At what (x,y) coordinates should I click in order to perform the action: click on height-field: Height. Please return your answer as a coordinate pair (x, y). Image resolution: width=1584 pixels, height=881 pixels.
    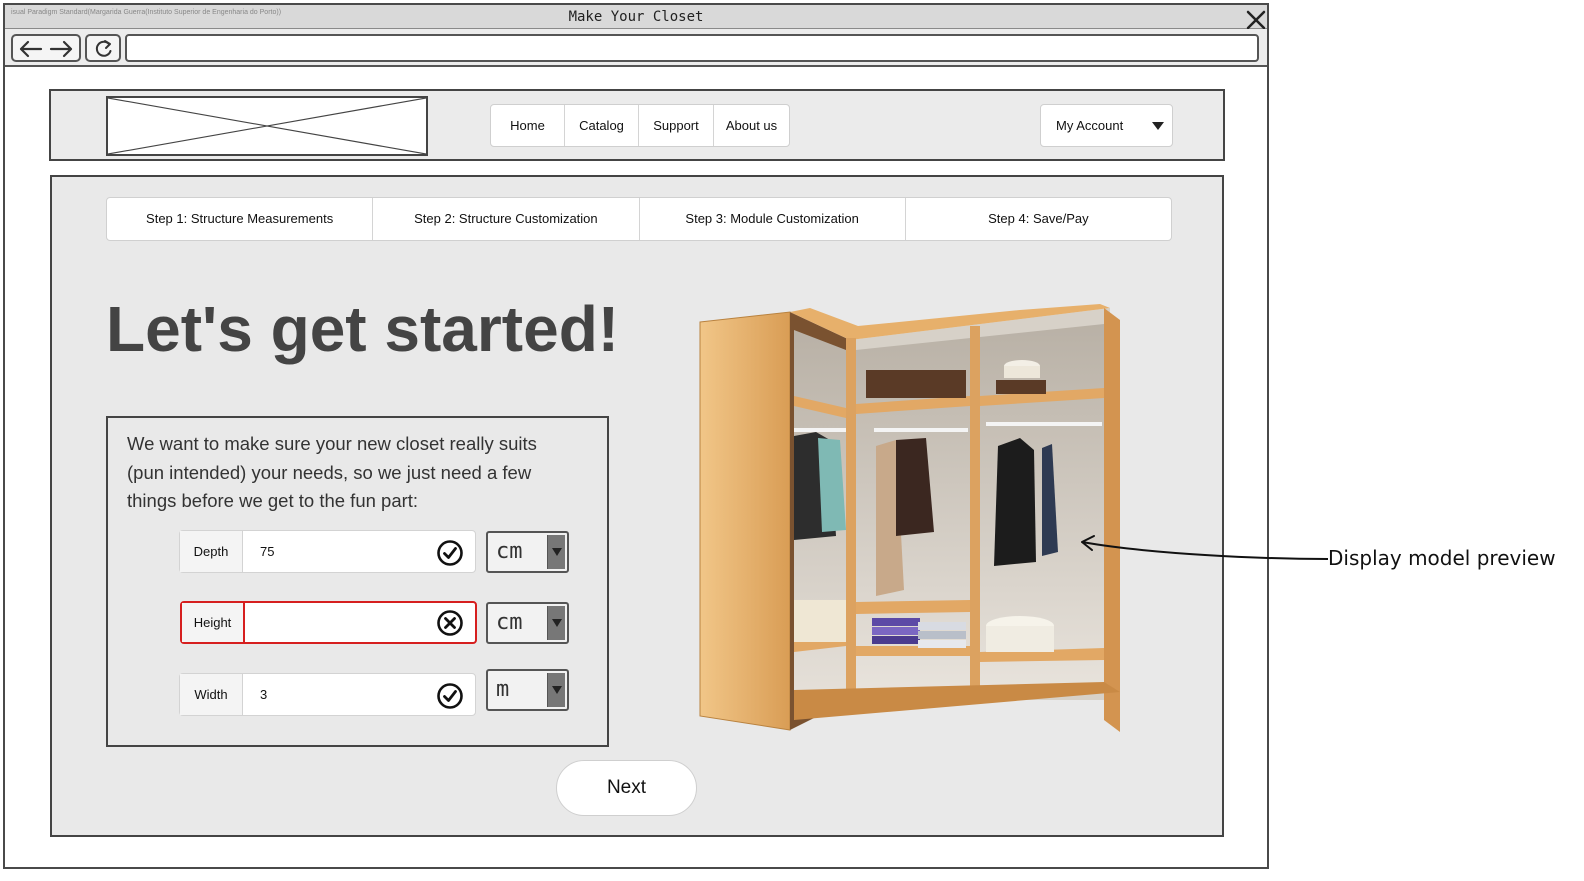
    Looking at the image, I should click on (328, 622).